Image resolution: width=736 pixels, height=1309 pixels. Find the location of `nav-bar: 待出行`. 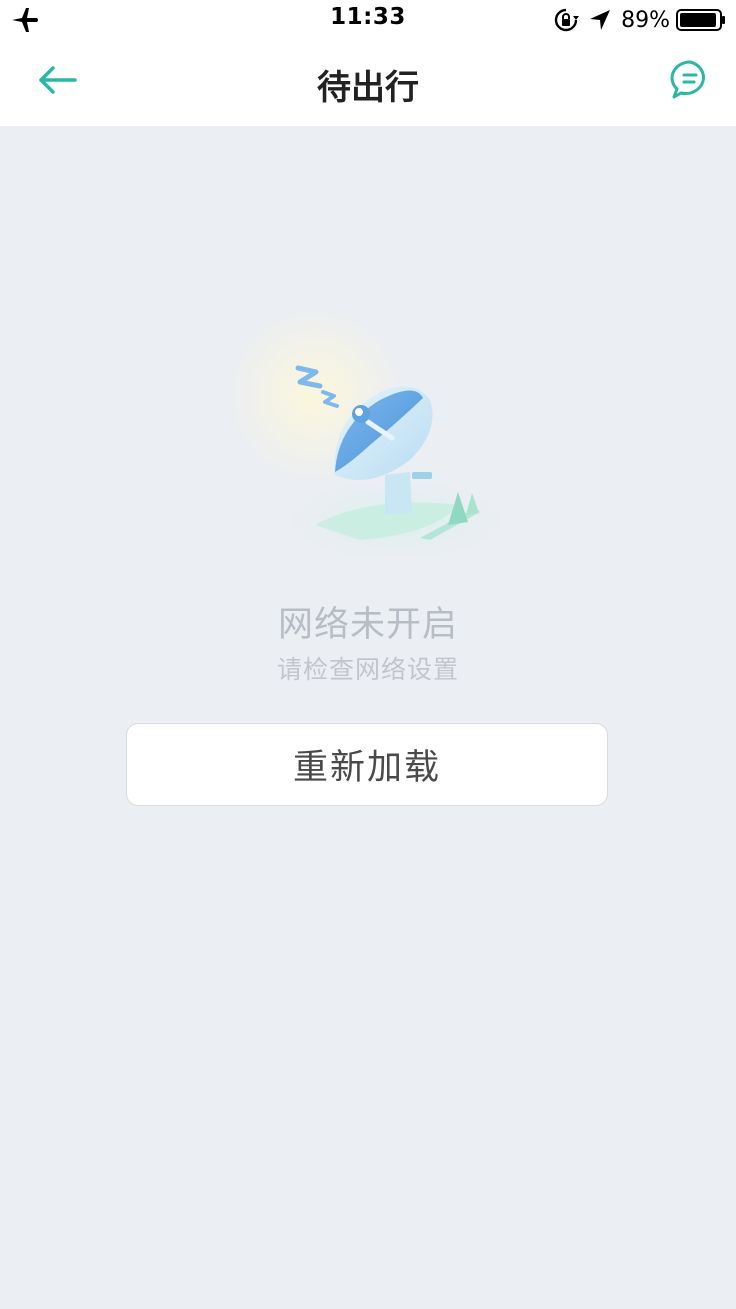

nav-bar: 待出行 is located at coordinates (368, 83).